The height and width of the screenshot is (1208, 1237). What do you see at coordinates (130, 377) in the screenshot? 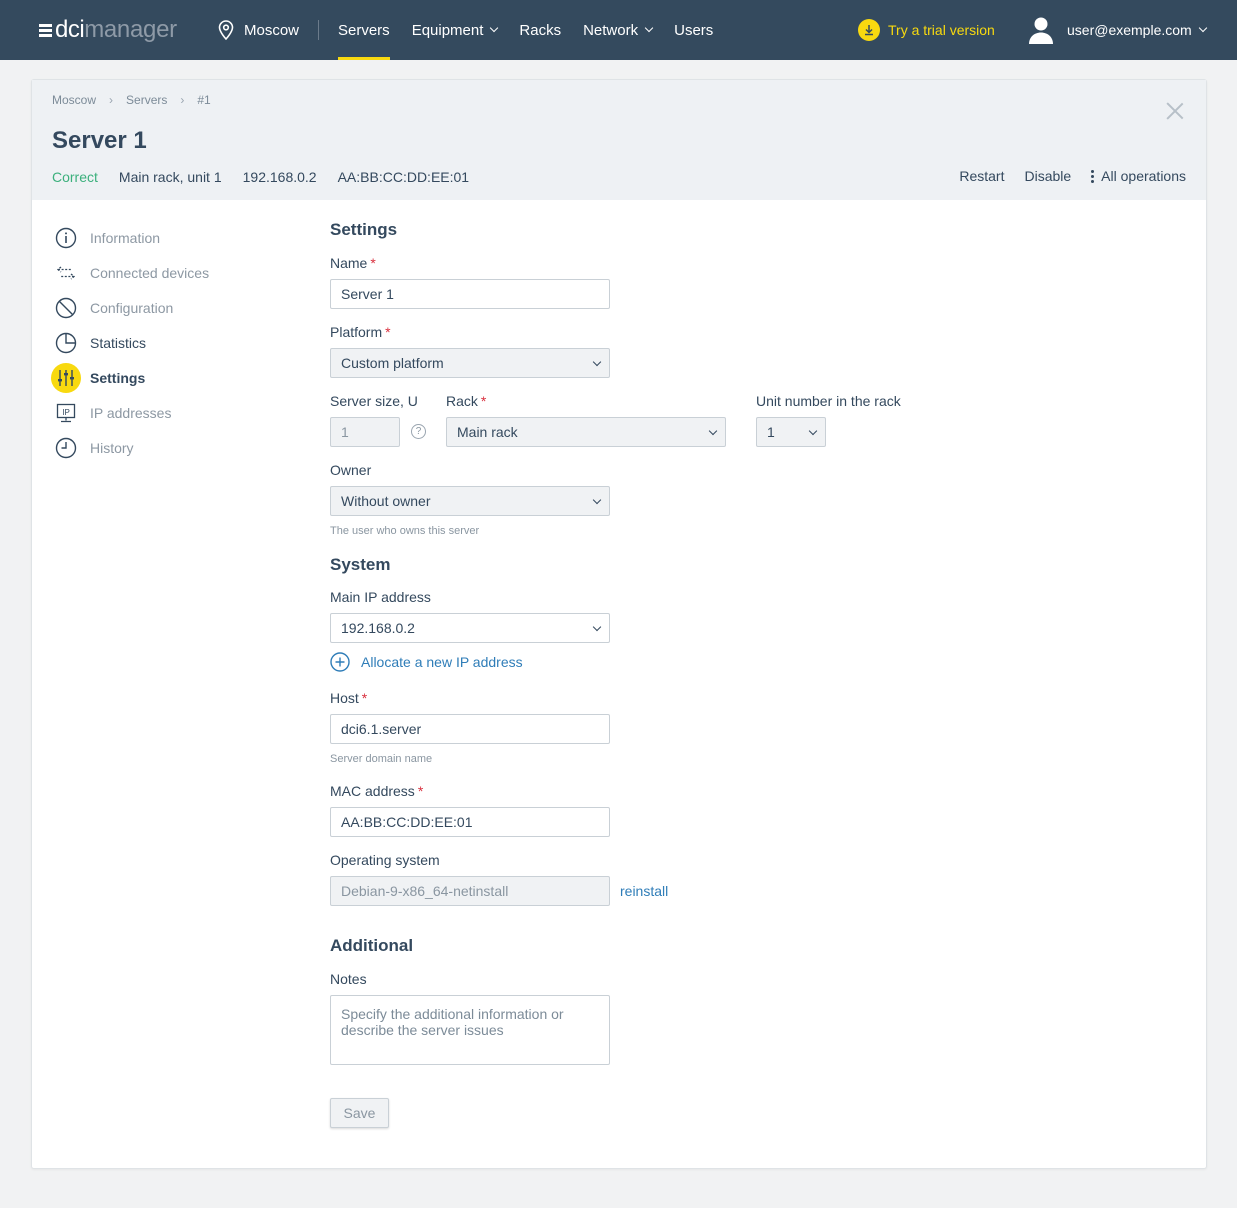
I see `sidebar-item-settings: Settings` at bounding box center [130, 377].